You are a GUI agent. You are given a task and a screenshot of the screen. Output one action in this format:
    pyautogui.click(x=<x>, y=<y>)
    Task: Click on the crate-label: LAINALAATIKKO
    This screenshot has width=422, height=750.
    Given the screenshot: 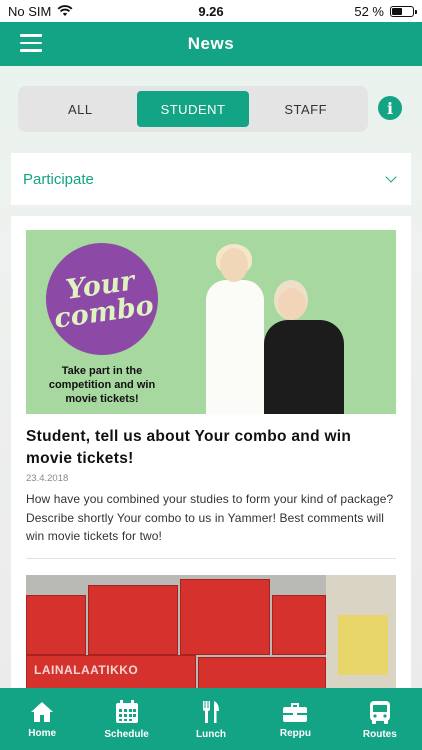 What is the action you would take?
    pyautogui.click(x=86, y=669)
    